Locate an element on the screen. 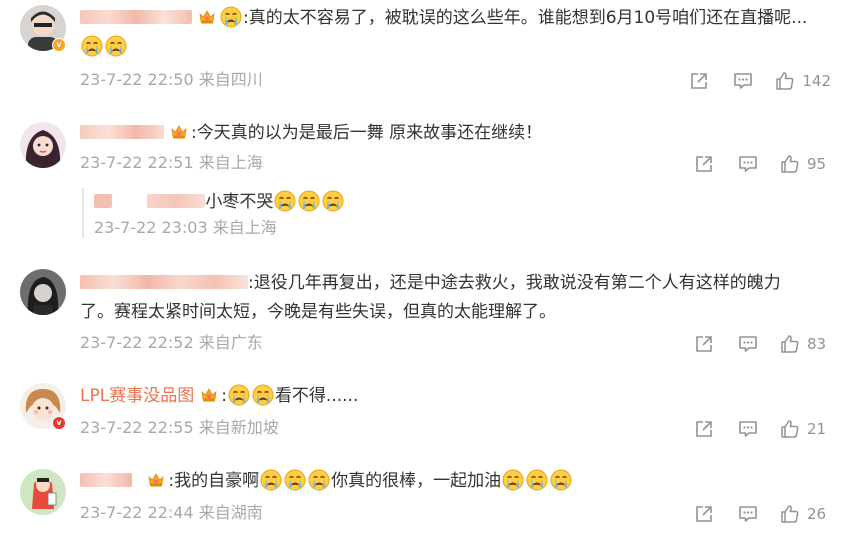 The height and width of the screenshot is (548, 851). comment-body: :今天真的以为是最后一舞 原来故事还在继续！ is located at coordinates (367, 133).